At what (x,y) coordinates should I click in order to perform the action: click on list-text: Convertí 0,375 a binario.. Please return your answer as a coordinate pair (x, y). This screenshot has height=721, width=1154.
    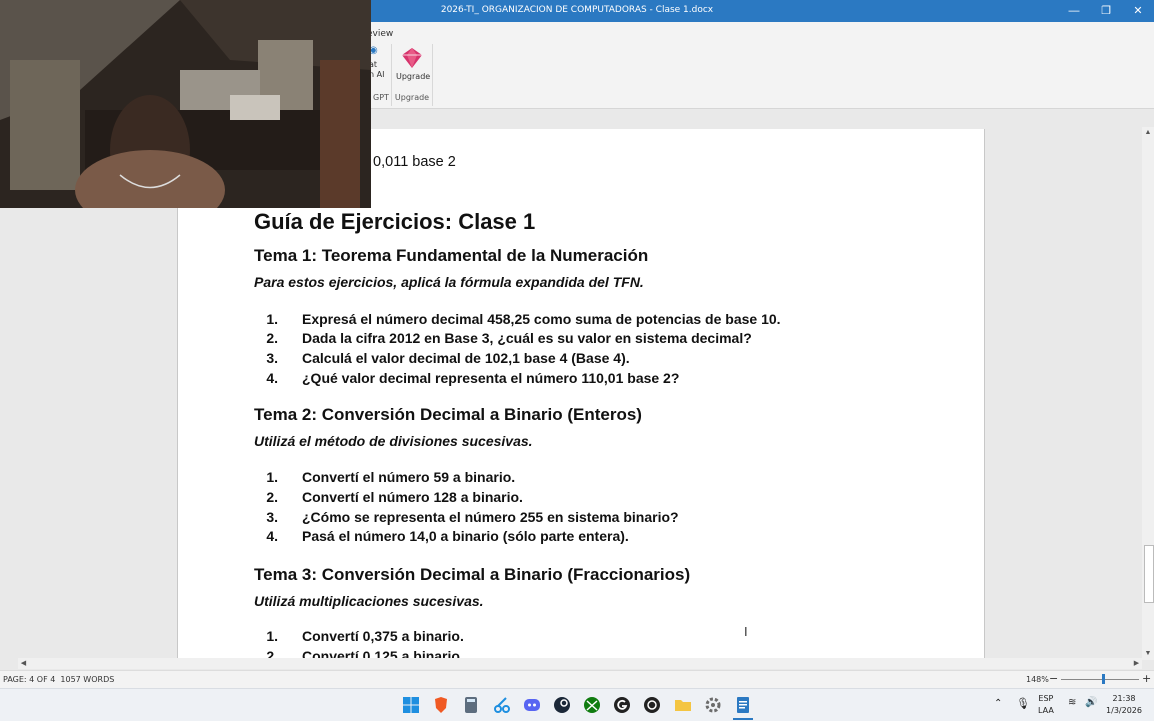
    Looking at the image, I should click on (383, 636).